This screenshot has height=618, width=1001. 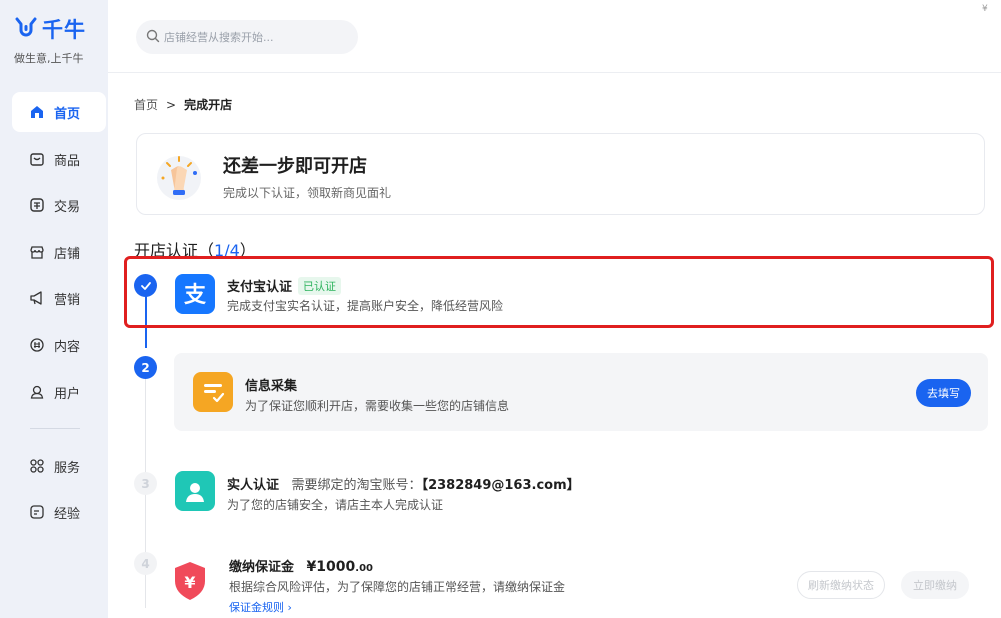 What do you see at coordinates (260, 607) in the screenshot?
I see `deposit-rules-link: 保证金规则 ›` at bounding box center [260, 607].